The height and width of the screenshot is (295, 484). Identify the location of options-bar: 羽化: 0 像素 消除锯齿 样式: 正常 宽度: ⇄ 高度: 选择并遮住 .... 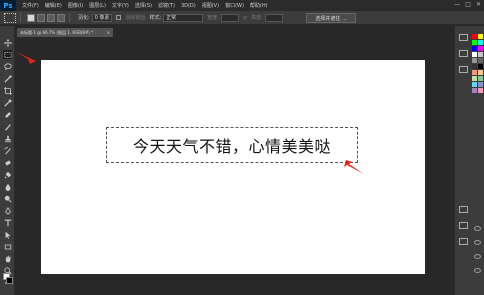
(242, 18).